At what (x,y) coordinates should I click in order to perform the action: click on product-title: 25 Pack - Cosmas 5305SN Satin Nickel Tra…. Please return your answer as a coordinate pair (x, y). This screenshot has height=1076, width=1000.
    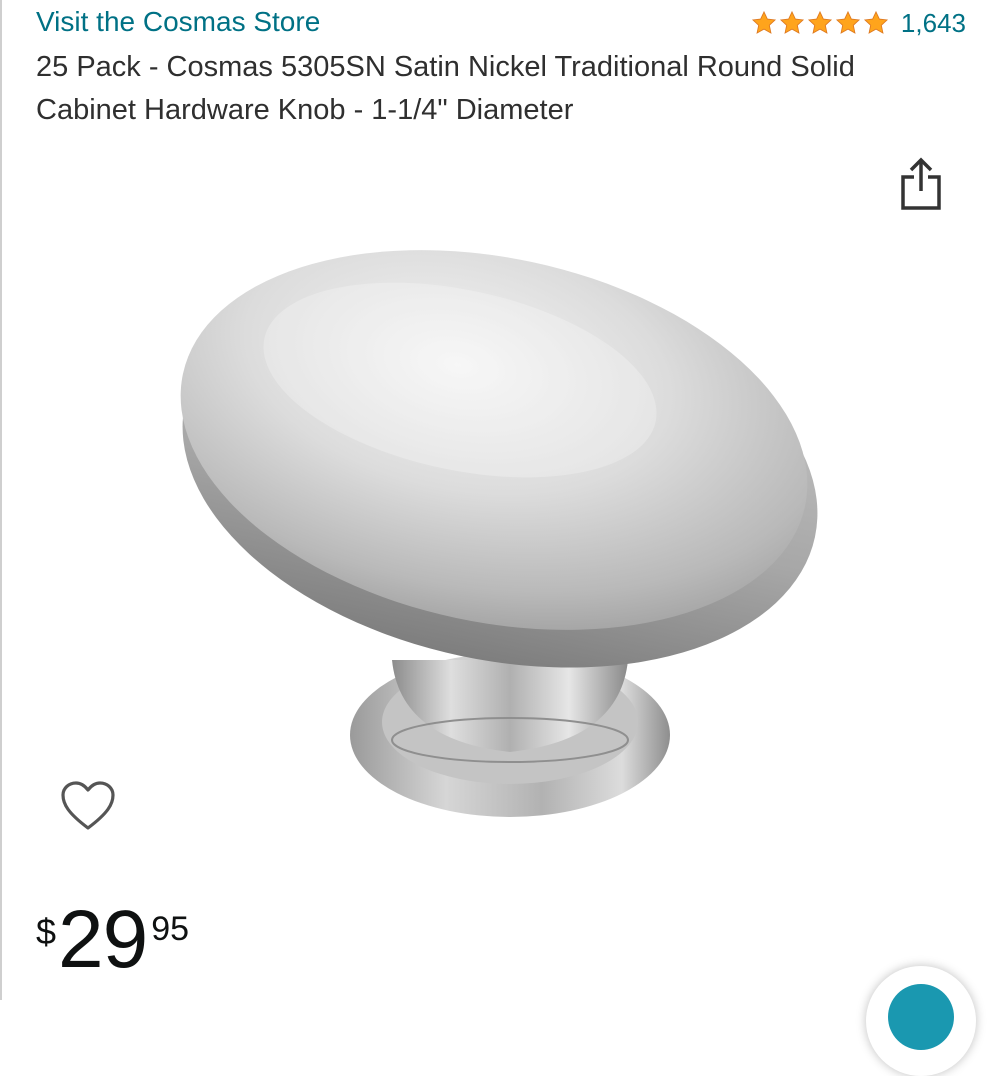
    Looking at the image, I should click on (445, 88).